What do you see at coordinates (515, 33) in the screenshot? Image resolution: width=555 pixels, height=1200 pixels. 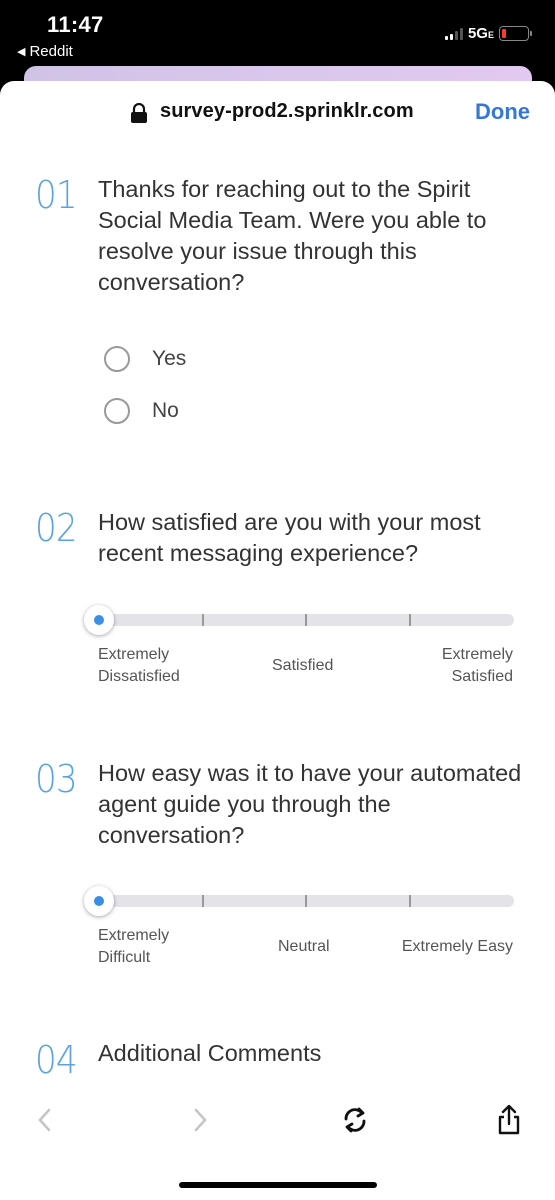 I see `battery-icon` at bounding box center [515, 33].